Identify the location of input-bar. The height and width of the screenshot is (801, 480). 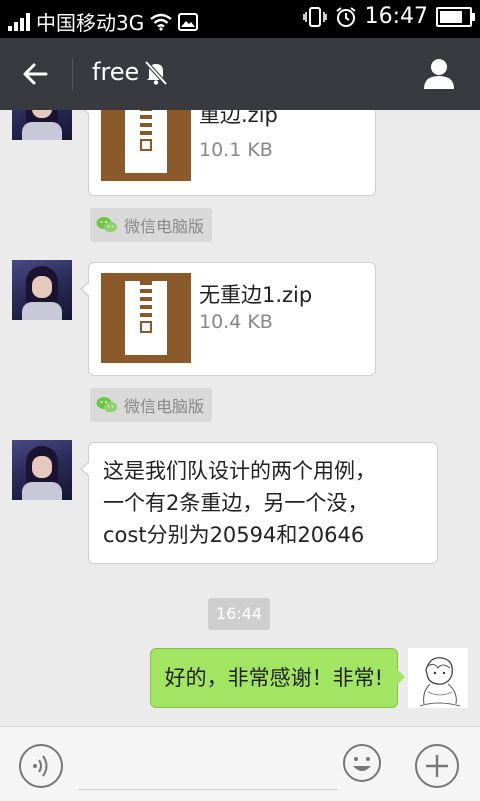
(240, 763).